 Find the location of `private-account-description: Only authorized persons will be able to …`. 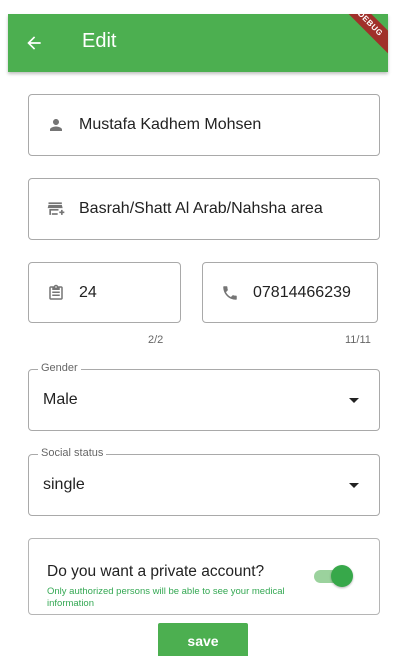

private-account-description: Only authorized persons will be able to … is located at coordinates (166, 597).